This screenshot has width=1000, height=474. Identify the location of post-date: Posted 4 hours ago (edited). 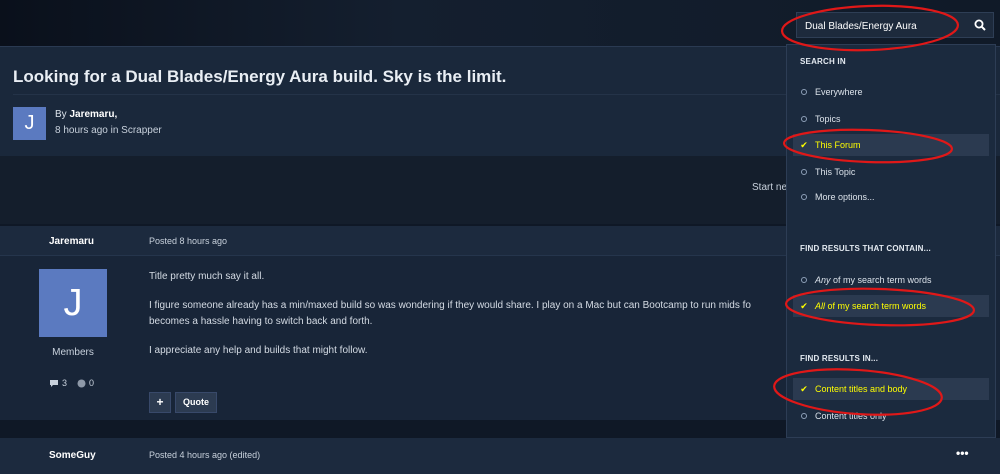
(205, 455).